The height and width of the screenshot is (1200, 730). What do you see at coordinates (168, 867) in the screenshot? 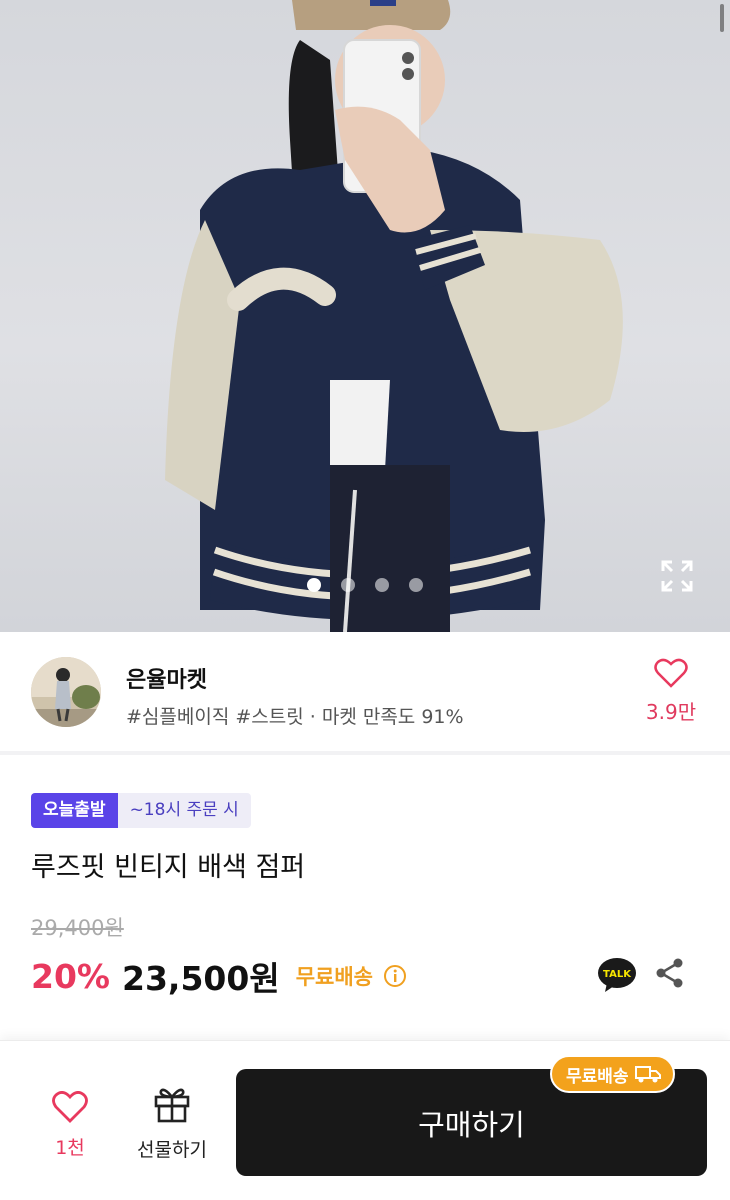
I see `product-title: 루즈핏 빈티지 배색 점퍼` at bounding box center [168, 867].